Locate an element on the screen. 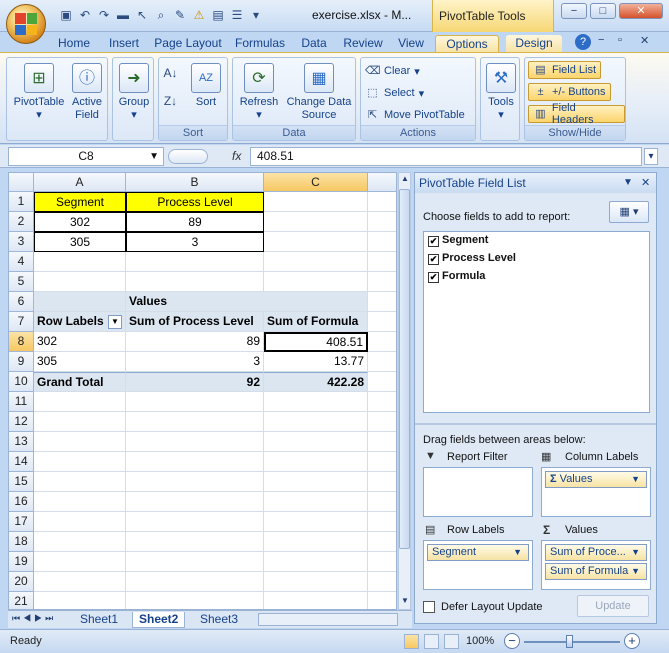 This screenshot has height=653, width=669. grand-total-process-level: 92 is located at coordinates (195, 382).